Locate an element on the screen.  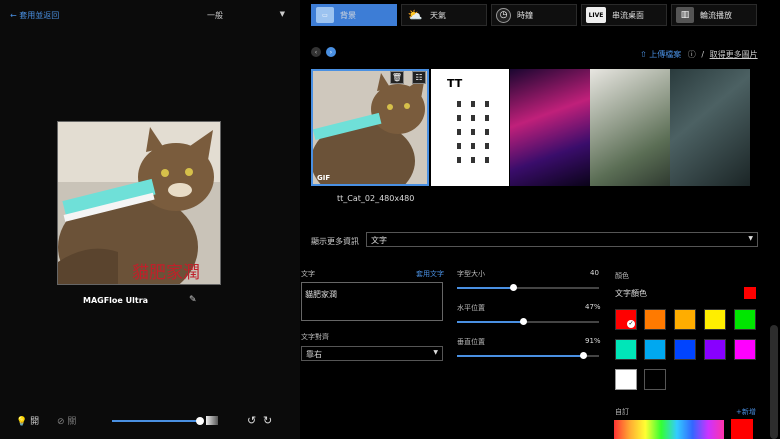
weather-icon: ⛅ is located at coordinates (415, 15).